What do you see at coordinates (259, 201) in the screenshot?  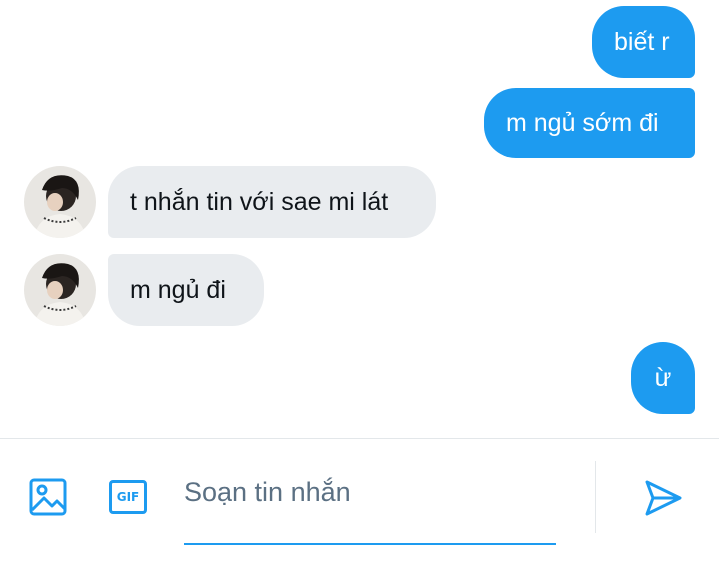 I see `message-text: t nhắn tin với sae mi lát` at bounding box center [259, 201].